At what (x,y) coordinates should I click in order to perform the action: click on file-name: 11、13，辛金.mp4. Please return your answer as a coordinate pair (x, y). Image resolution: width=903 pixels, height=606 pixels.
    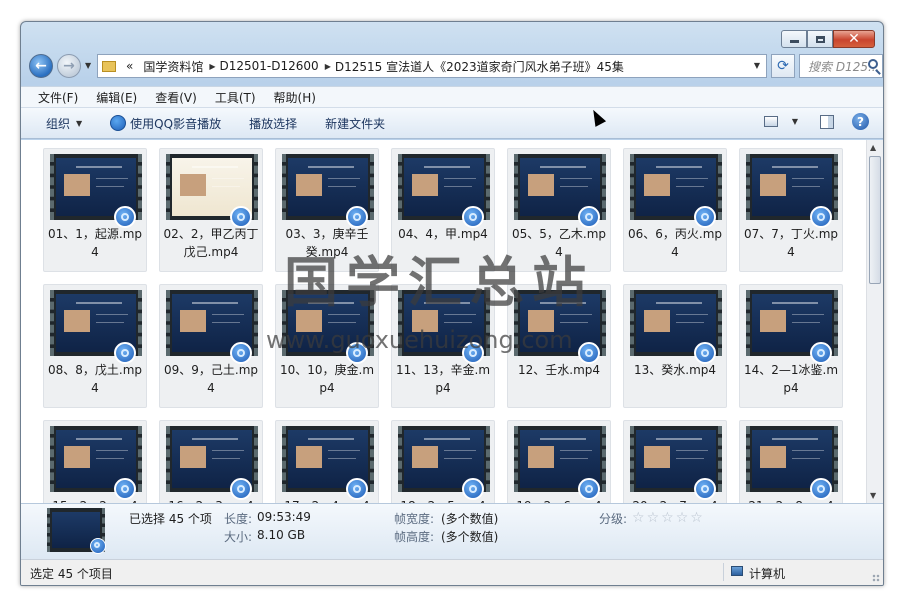
    Looking at the image, I should click on (443, 379).